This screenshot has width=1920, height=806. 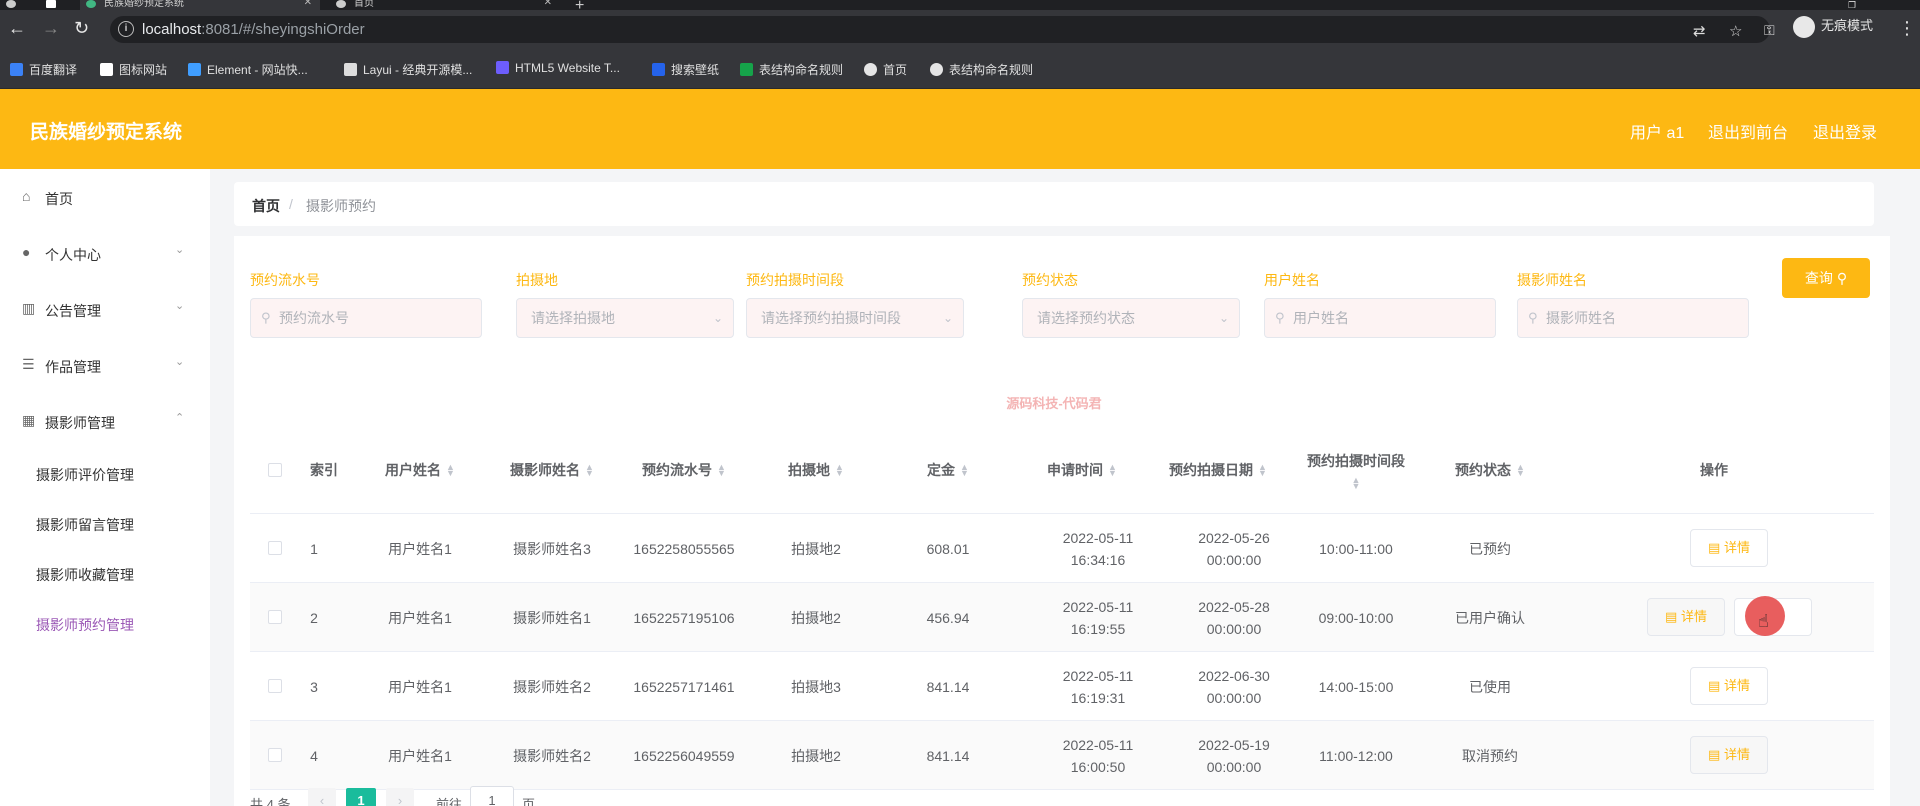 What do you see at coordinates (366, 318) in the screenshot?
I see `serial-input: ⚲ 预约流水号` at bounding box center [366, 318].